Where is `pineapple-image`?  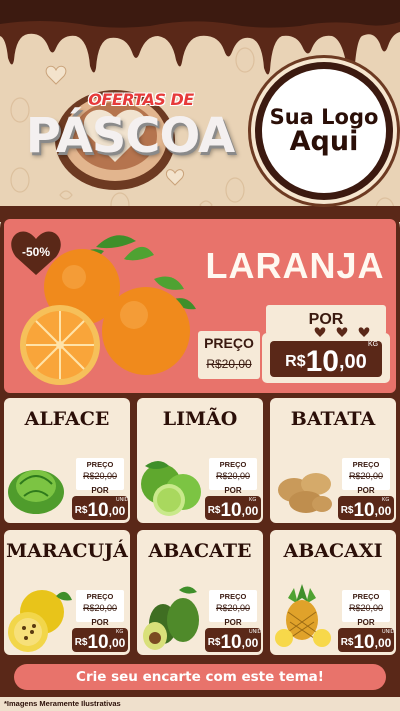
pineapple-image is located at coordinates (303, 615).